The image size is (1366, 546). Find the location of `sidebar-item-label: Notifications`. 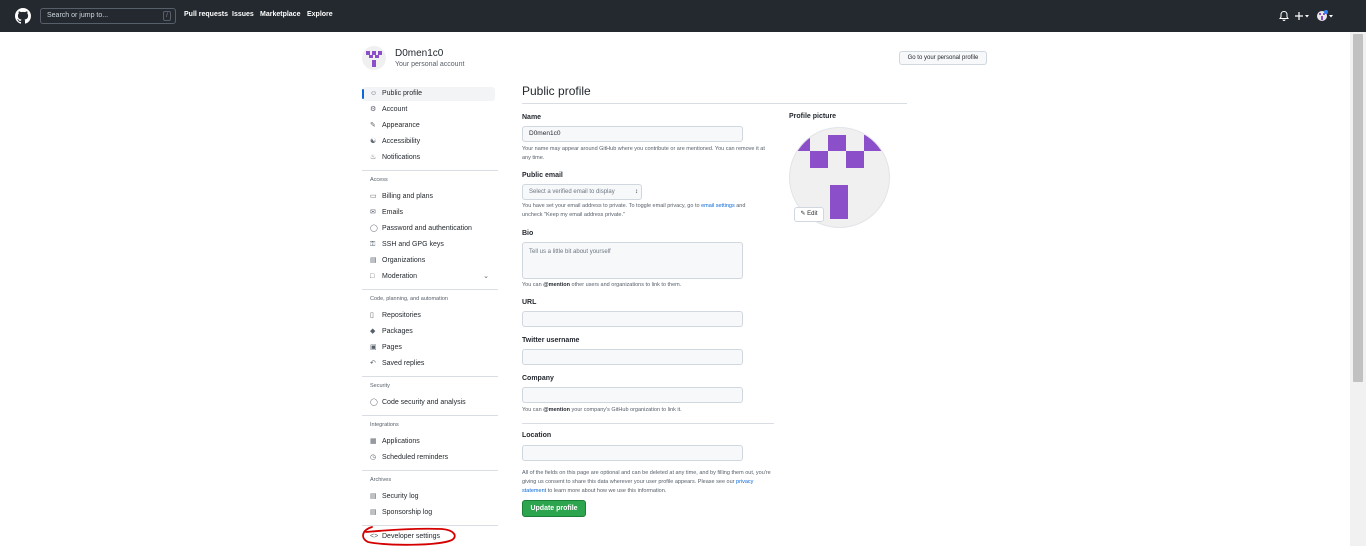

sidebar-item-label: Notifications is located at coordinates (401, 157).